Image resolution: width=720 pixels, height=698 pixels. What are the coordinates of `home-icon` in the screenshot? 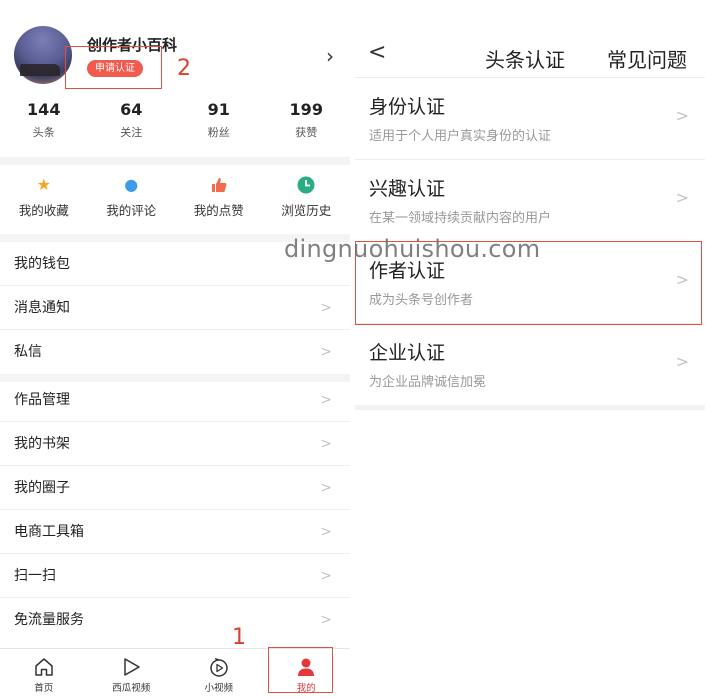 It's located at (44, 667).